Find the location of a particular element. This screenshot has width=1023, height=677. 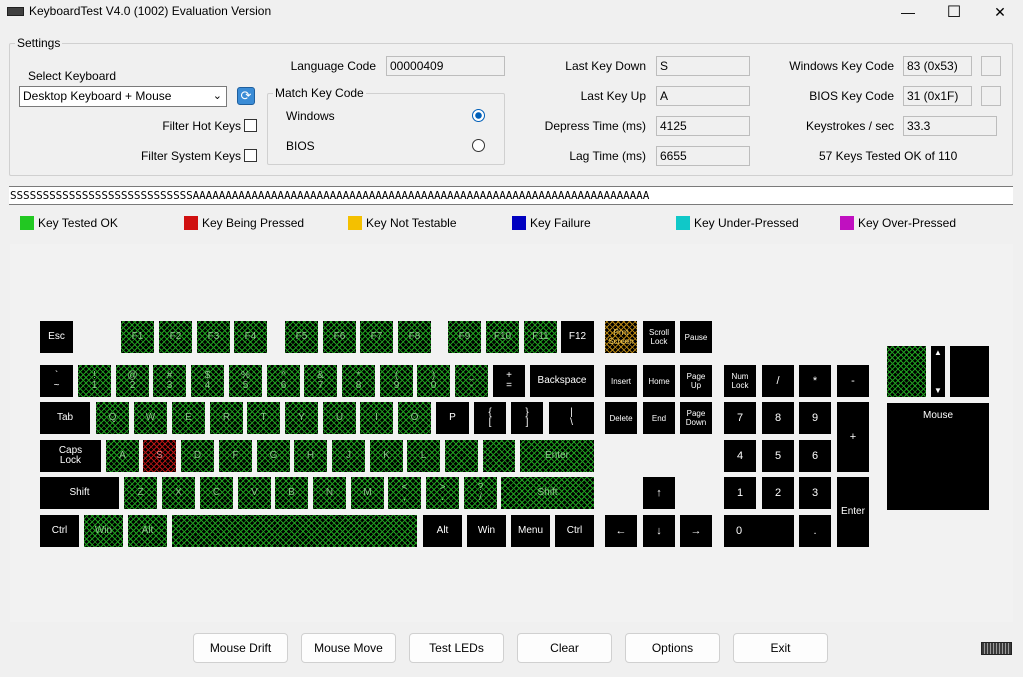

key-left-bracket: { [ is located at coordinates (490, 418).